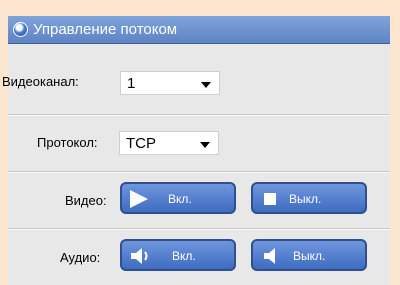 The width and height of the screenshot is (400, 285). I want to click on audio-off-label: Выкл., so click(309, 256).